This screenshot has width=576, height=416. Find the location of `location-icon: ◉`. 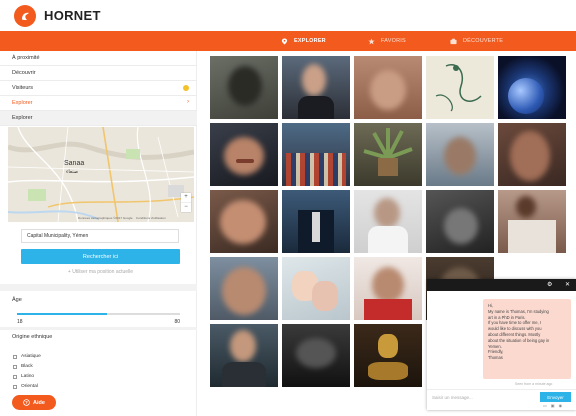

location-icon: ◉ is located at coordinates (561, 405).